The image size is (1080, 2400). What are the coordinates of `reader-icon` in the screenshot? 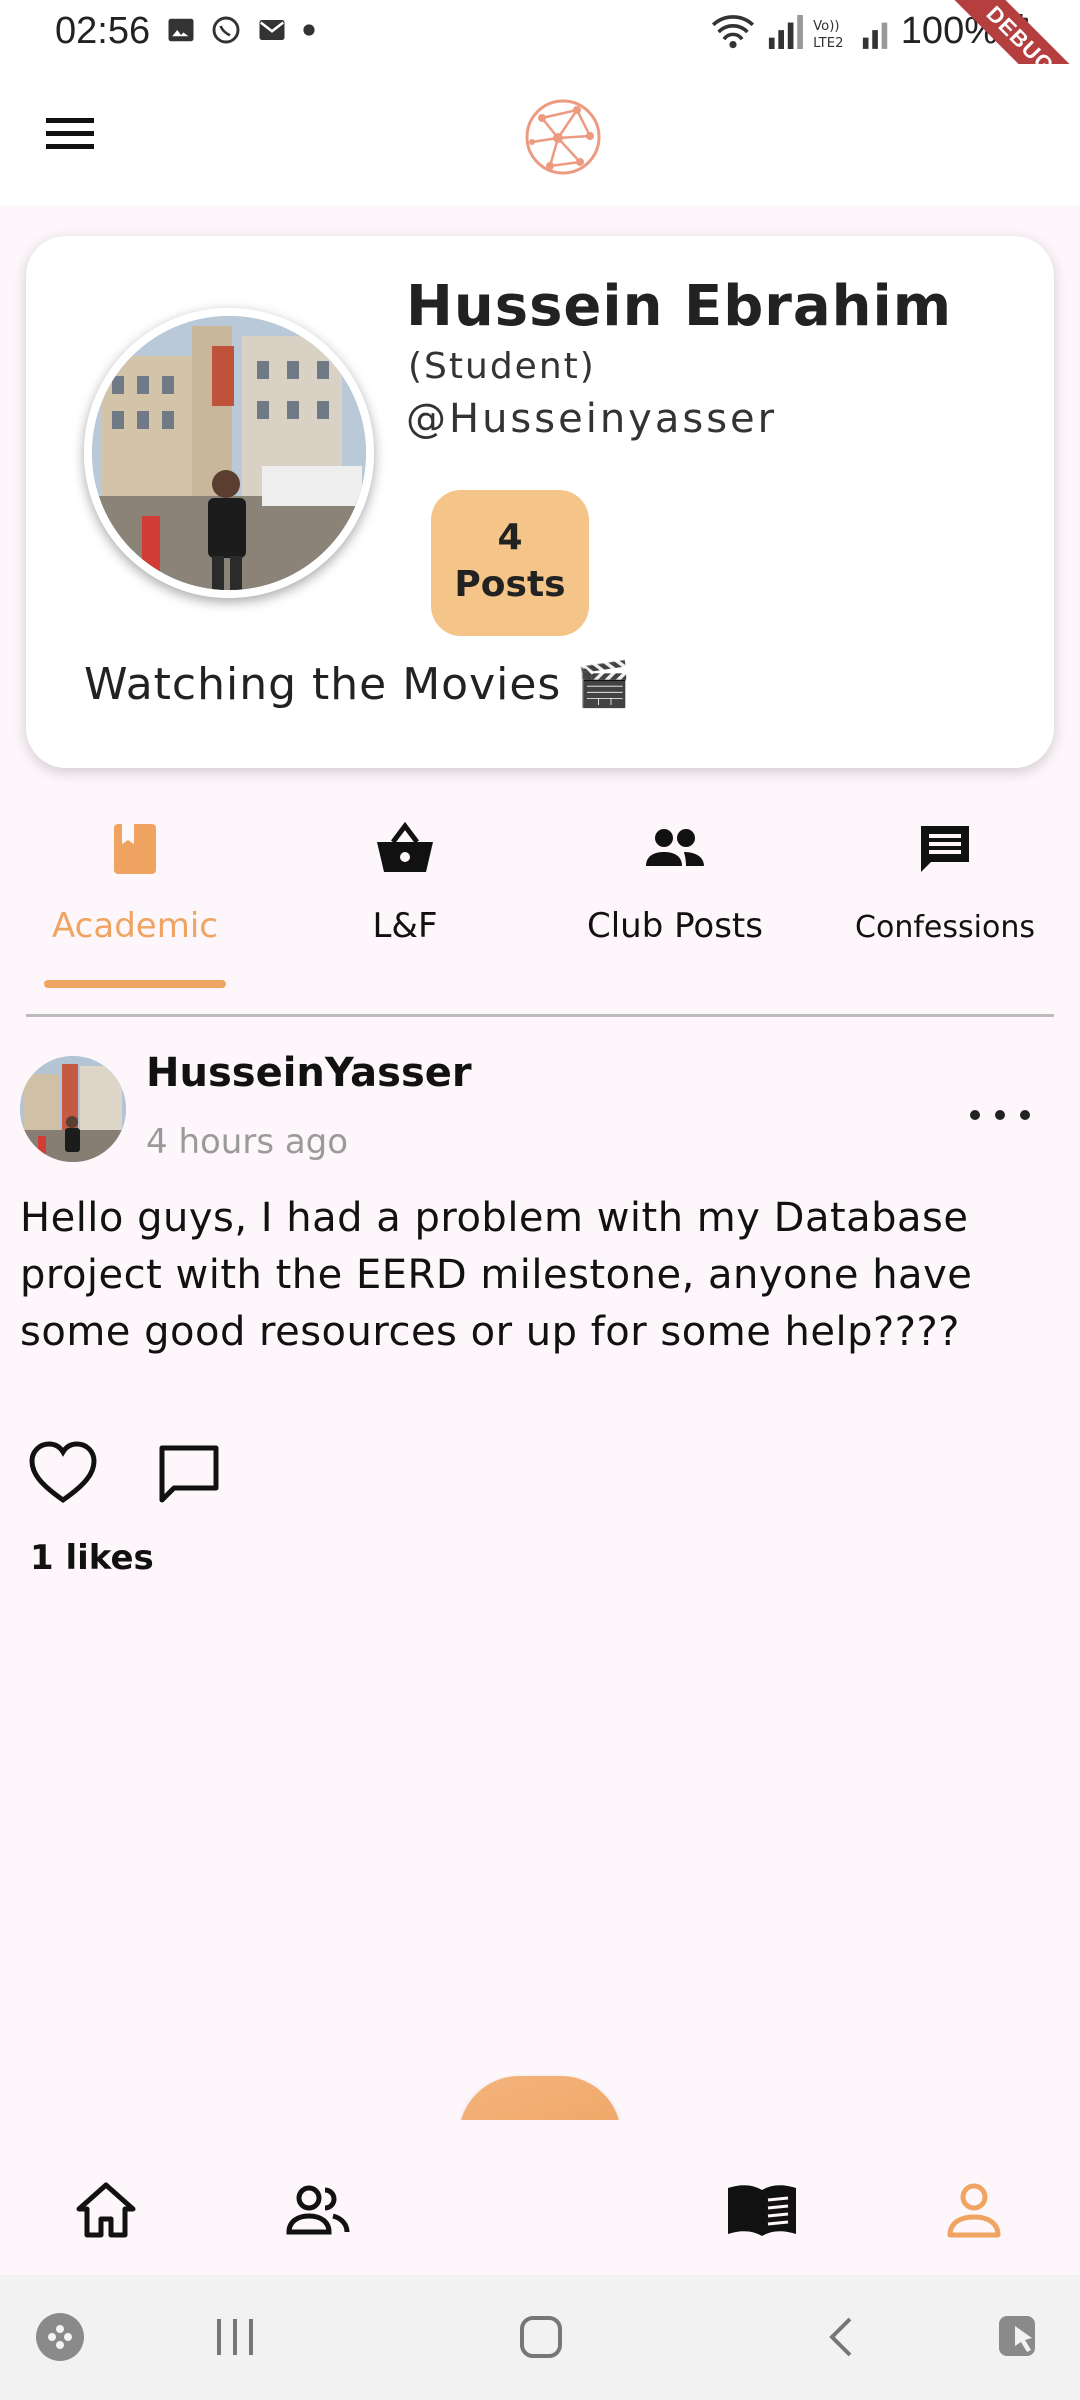 It's located at (762, 2210).